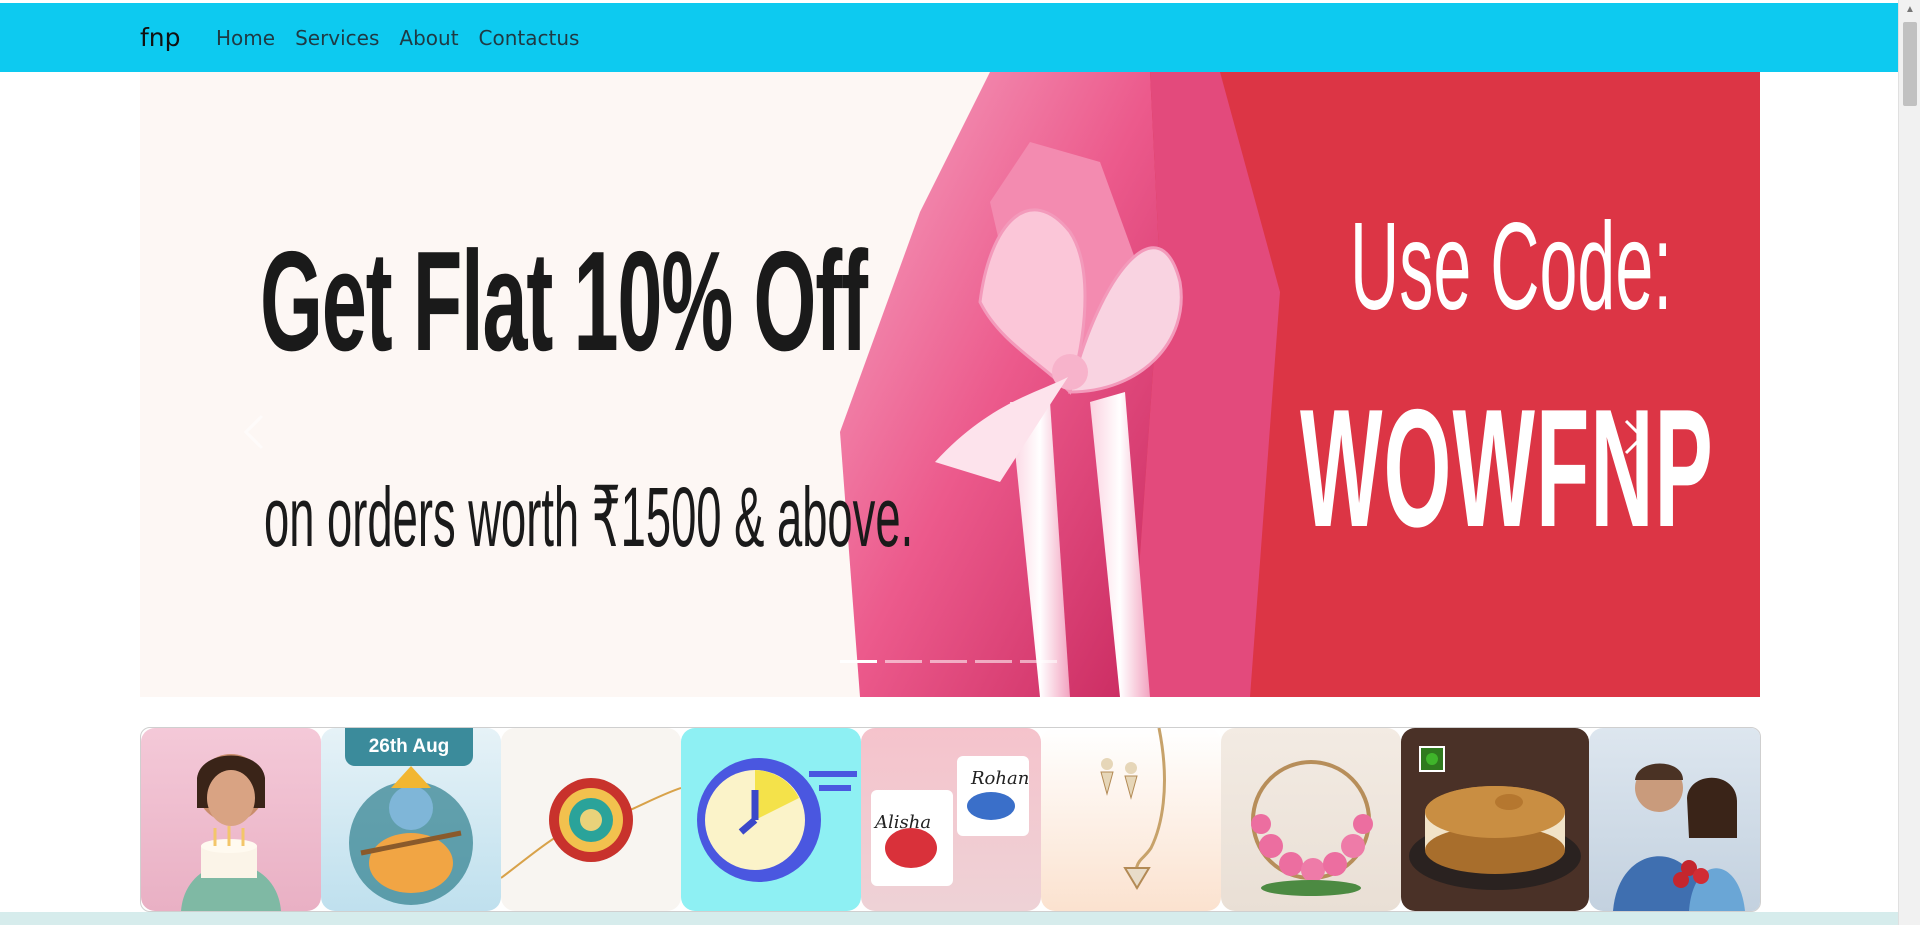  What do you see at coordinates (591, 828) in the screenshot?
I see `rakhi-image` at bounding box center [591, 828].